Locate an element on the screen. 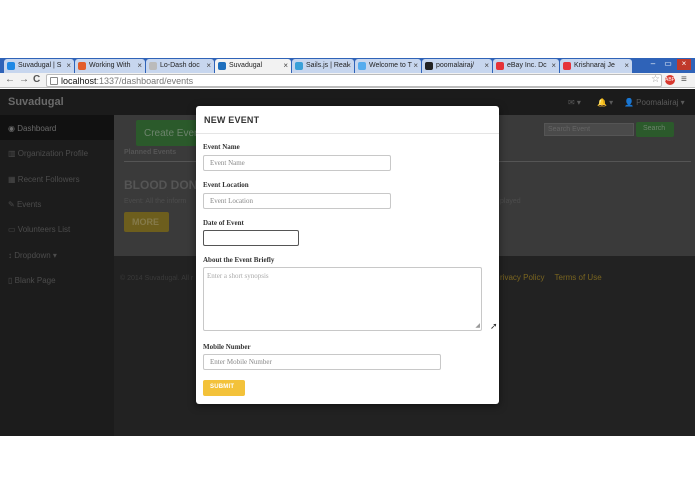 The image size is (695, 494). top-margin is located at coordinates (347, 29).